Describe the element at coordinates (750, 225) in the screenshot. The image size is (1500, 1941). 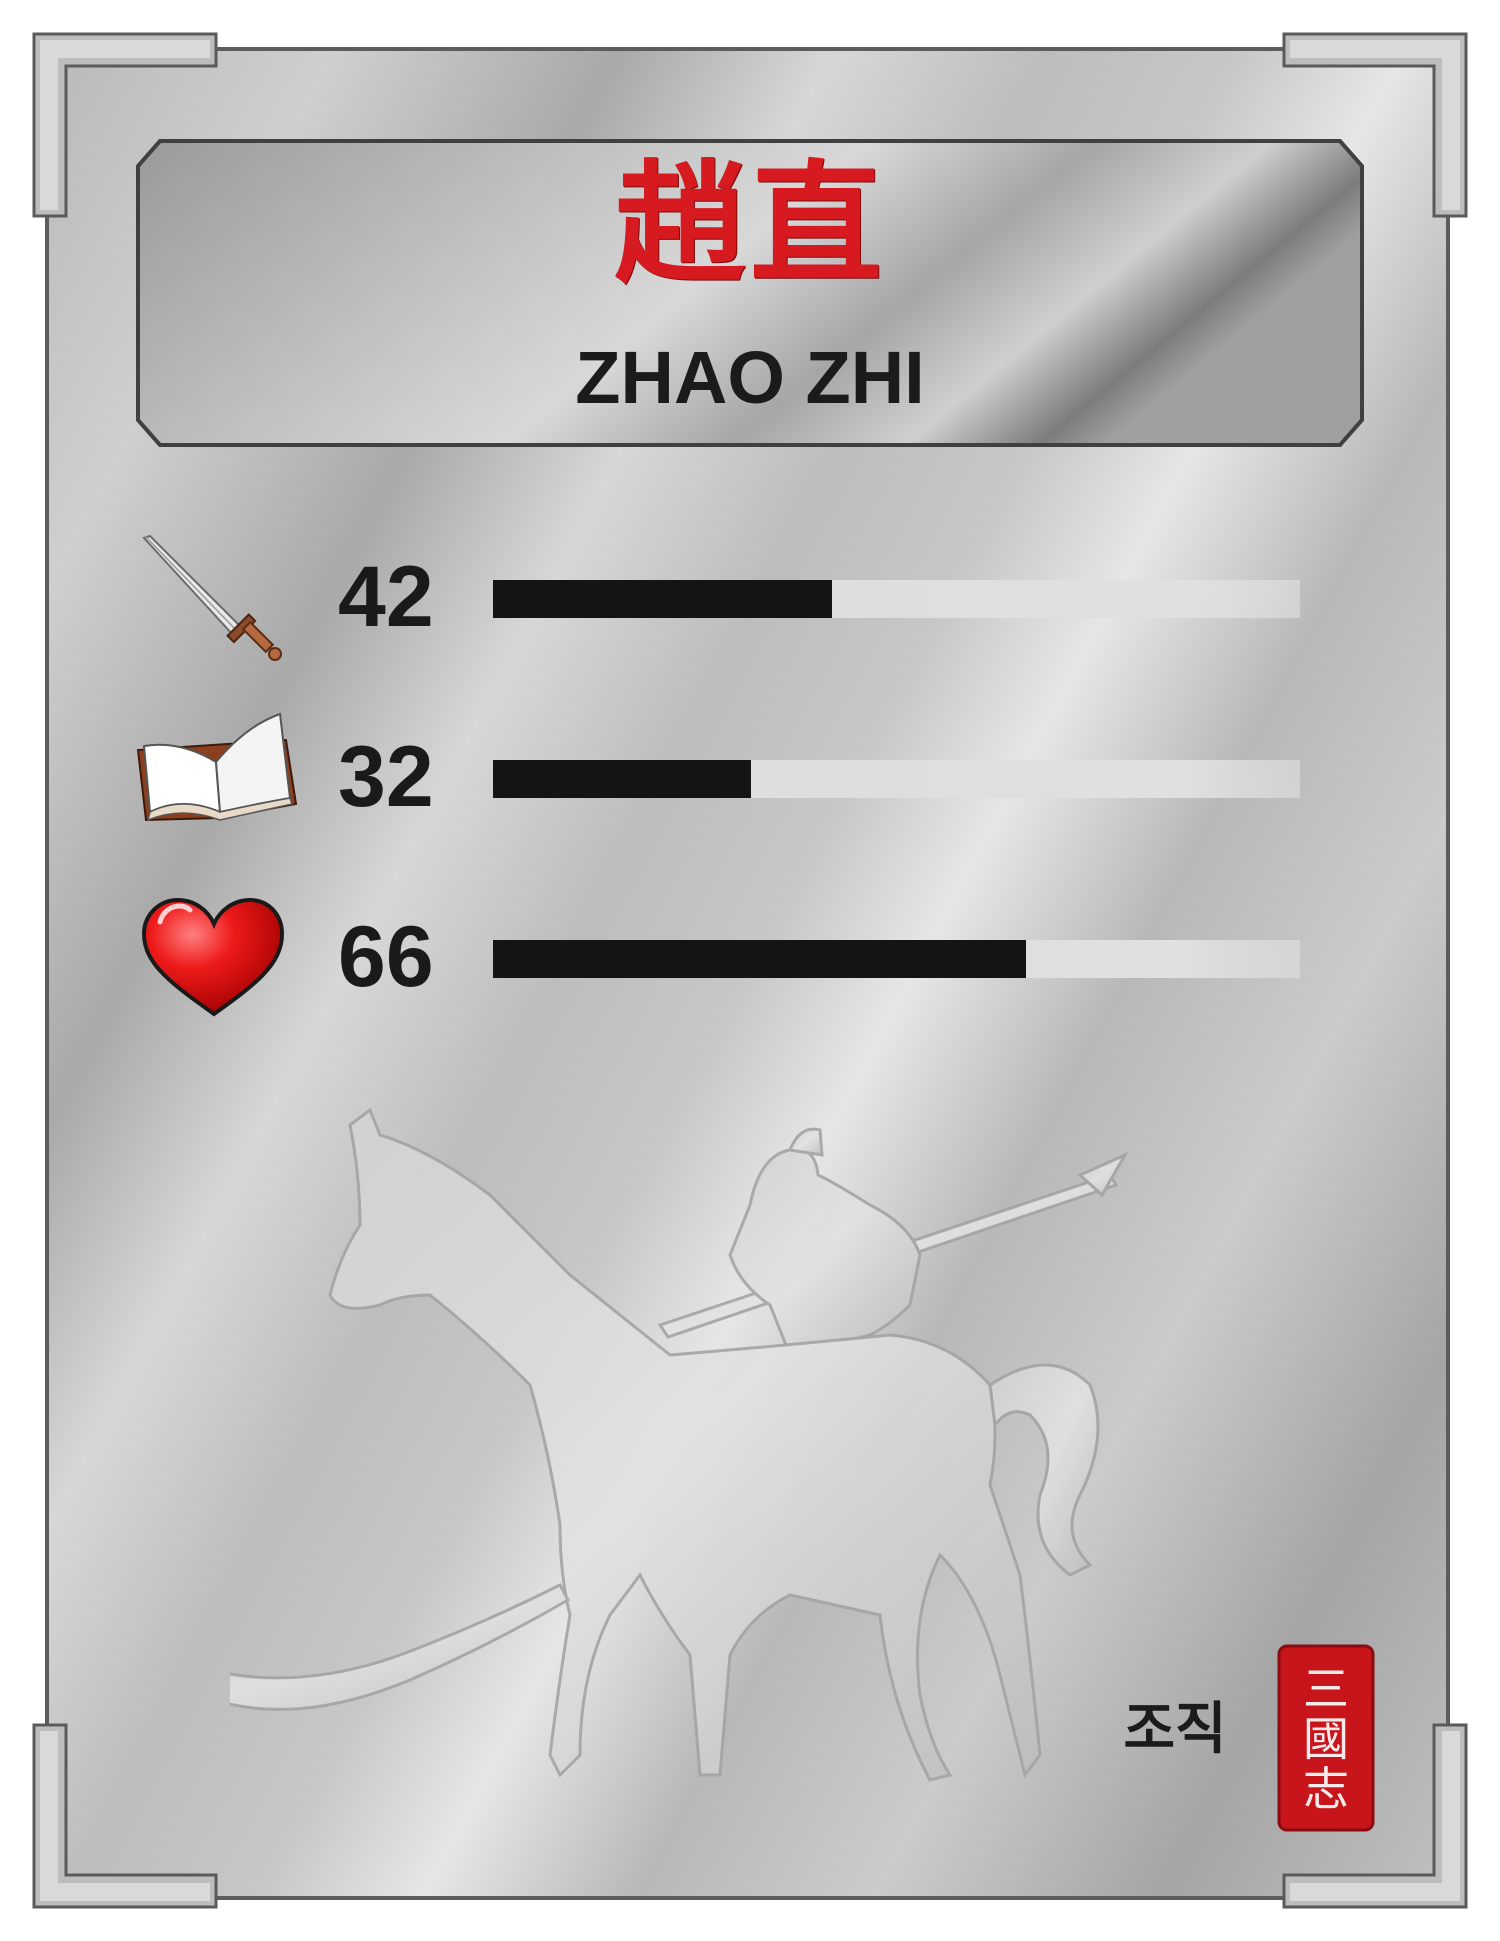
I see `character-name-chinese: 趙直` at that location.